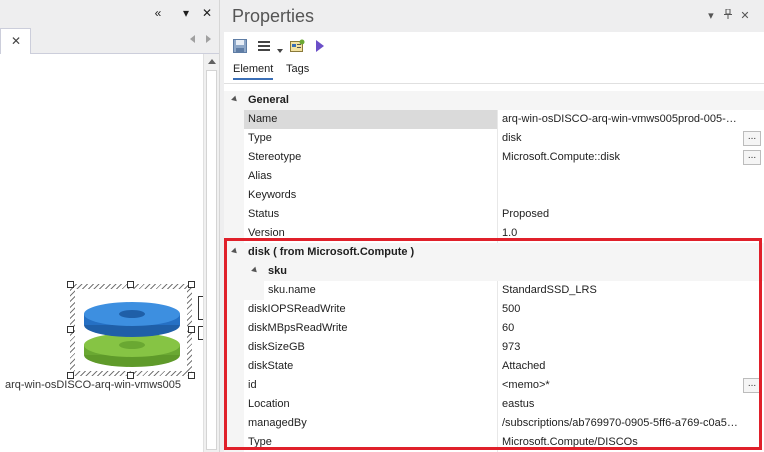  I want to click on property-value: disk, so click(619, 138).